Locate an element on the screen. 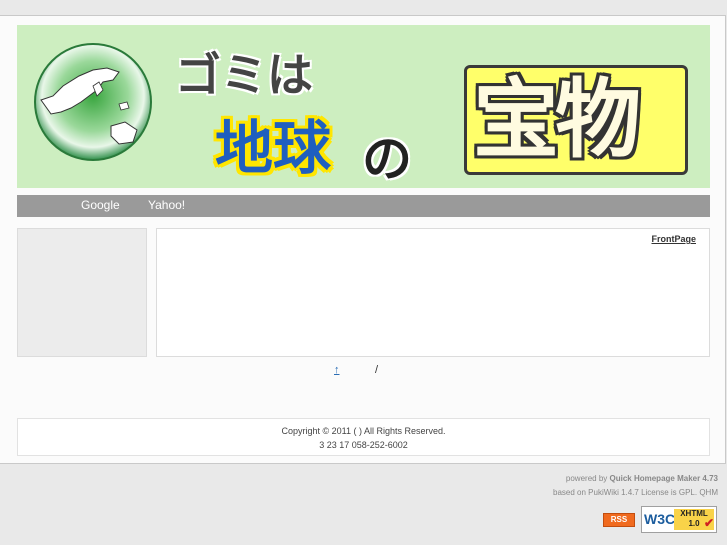  header-chikyu-text: 地球 is located at coordinates (273, 148).